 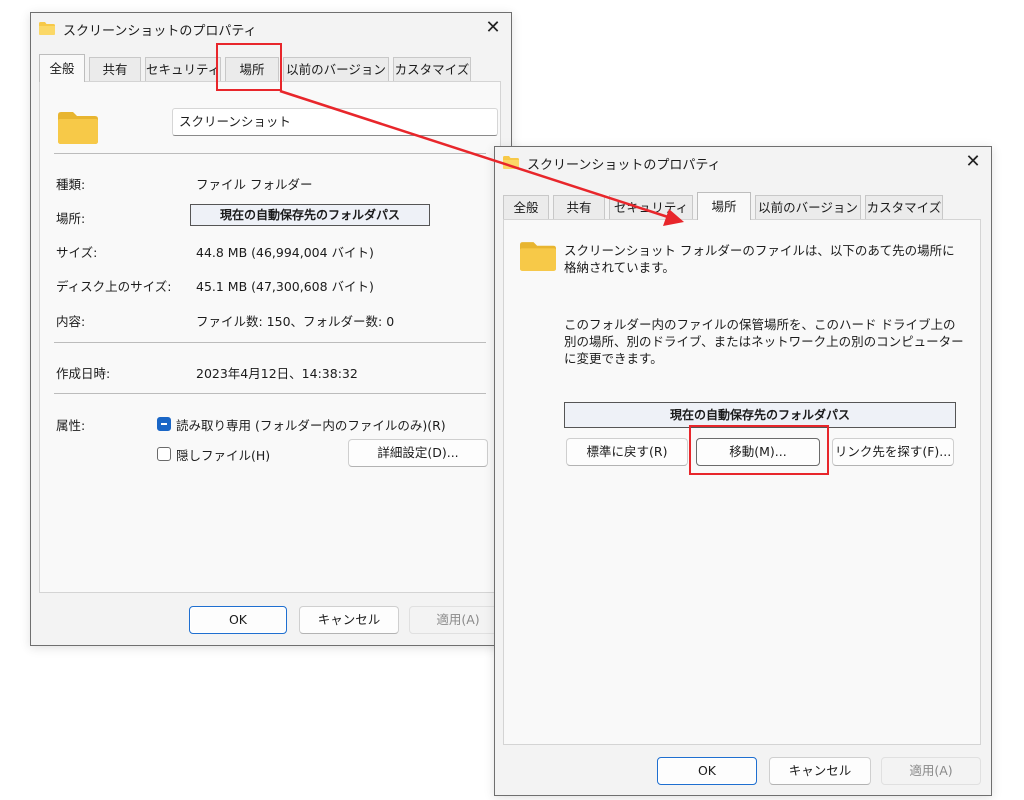 I want to click on disk-size-value: 45.1 MB (47,300,608 バイト), so click(x=285, y=286).